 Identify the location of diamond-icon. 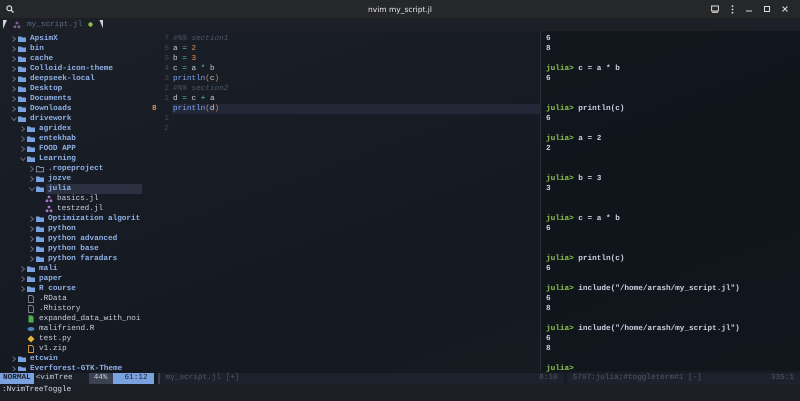
(31, 339).